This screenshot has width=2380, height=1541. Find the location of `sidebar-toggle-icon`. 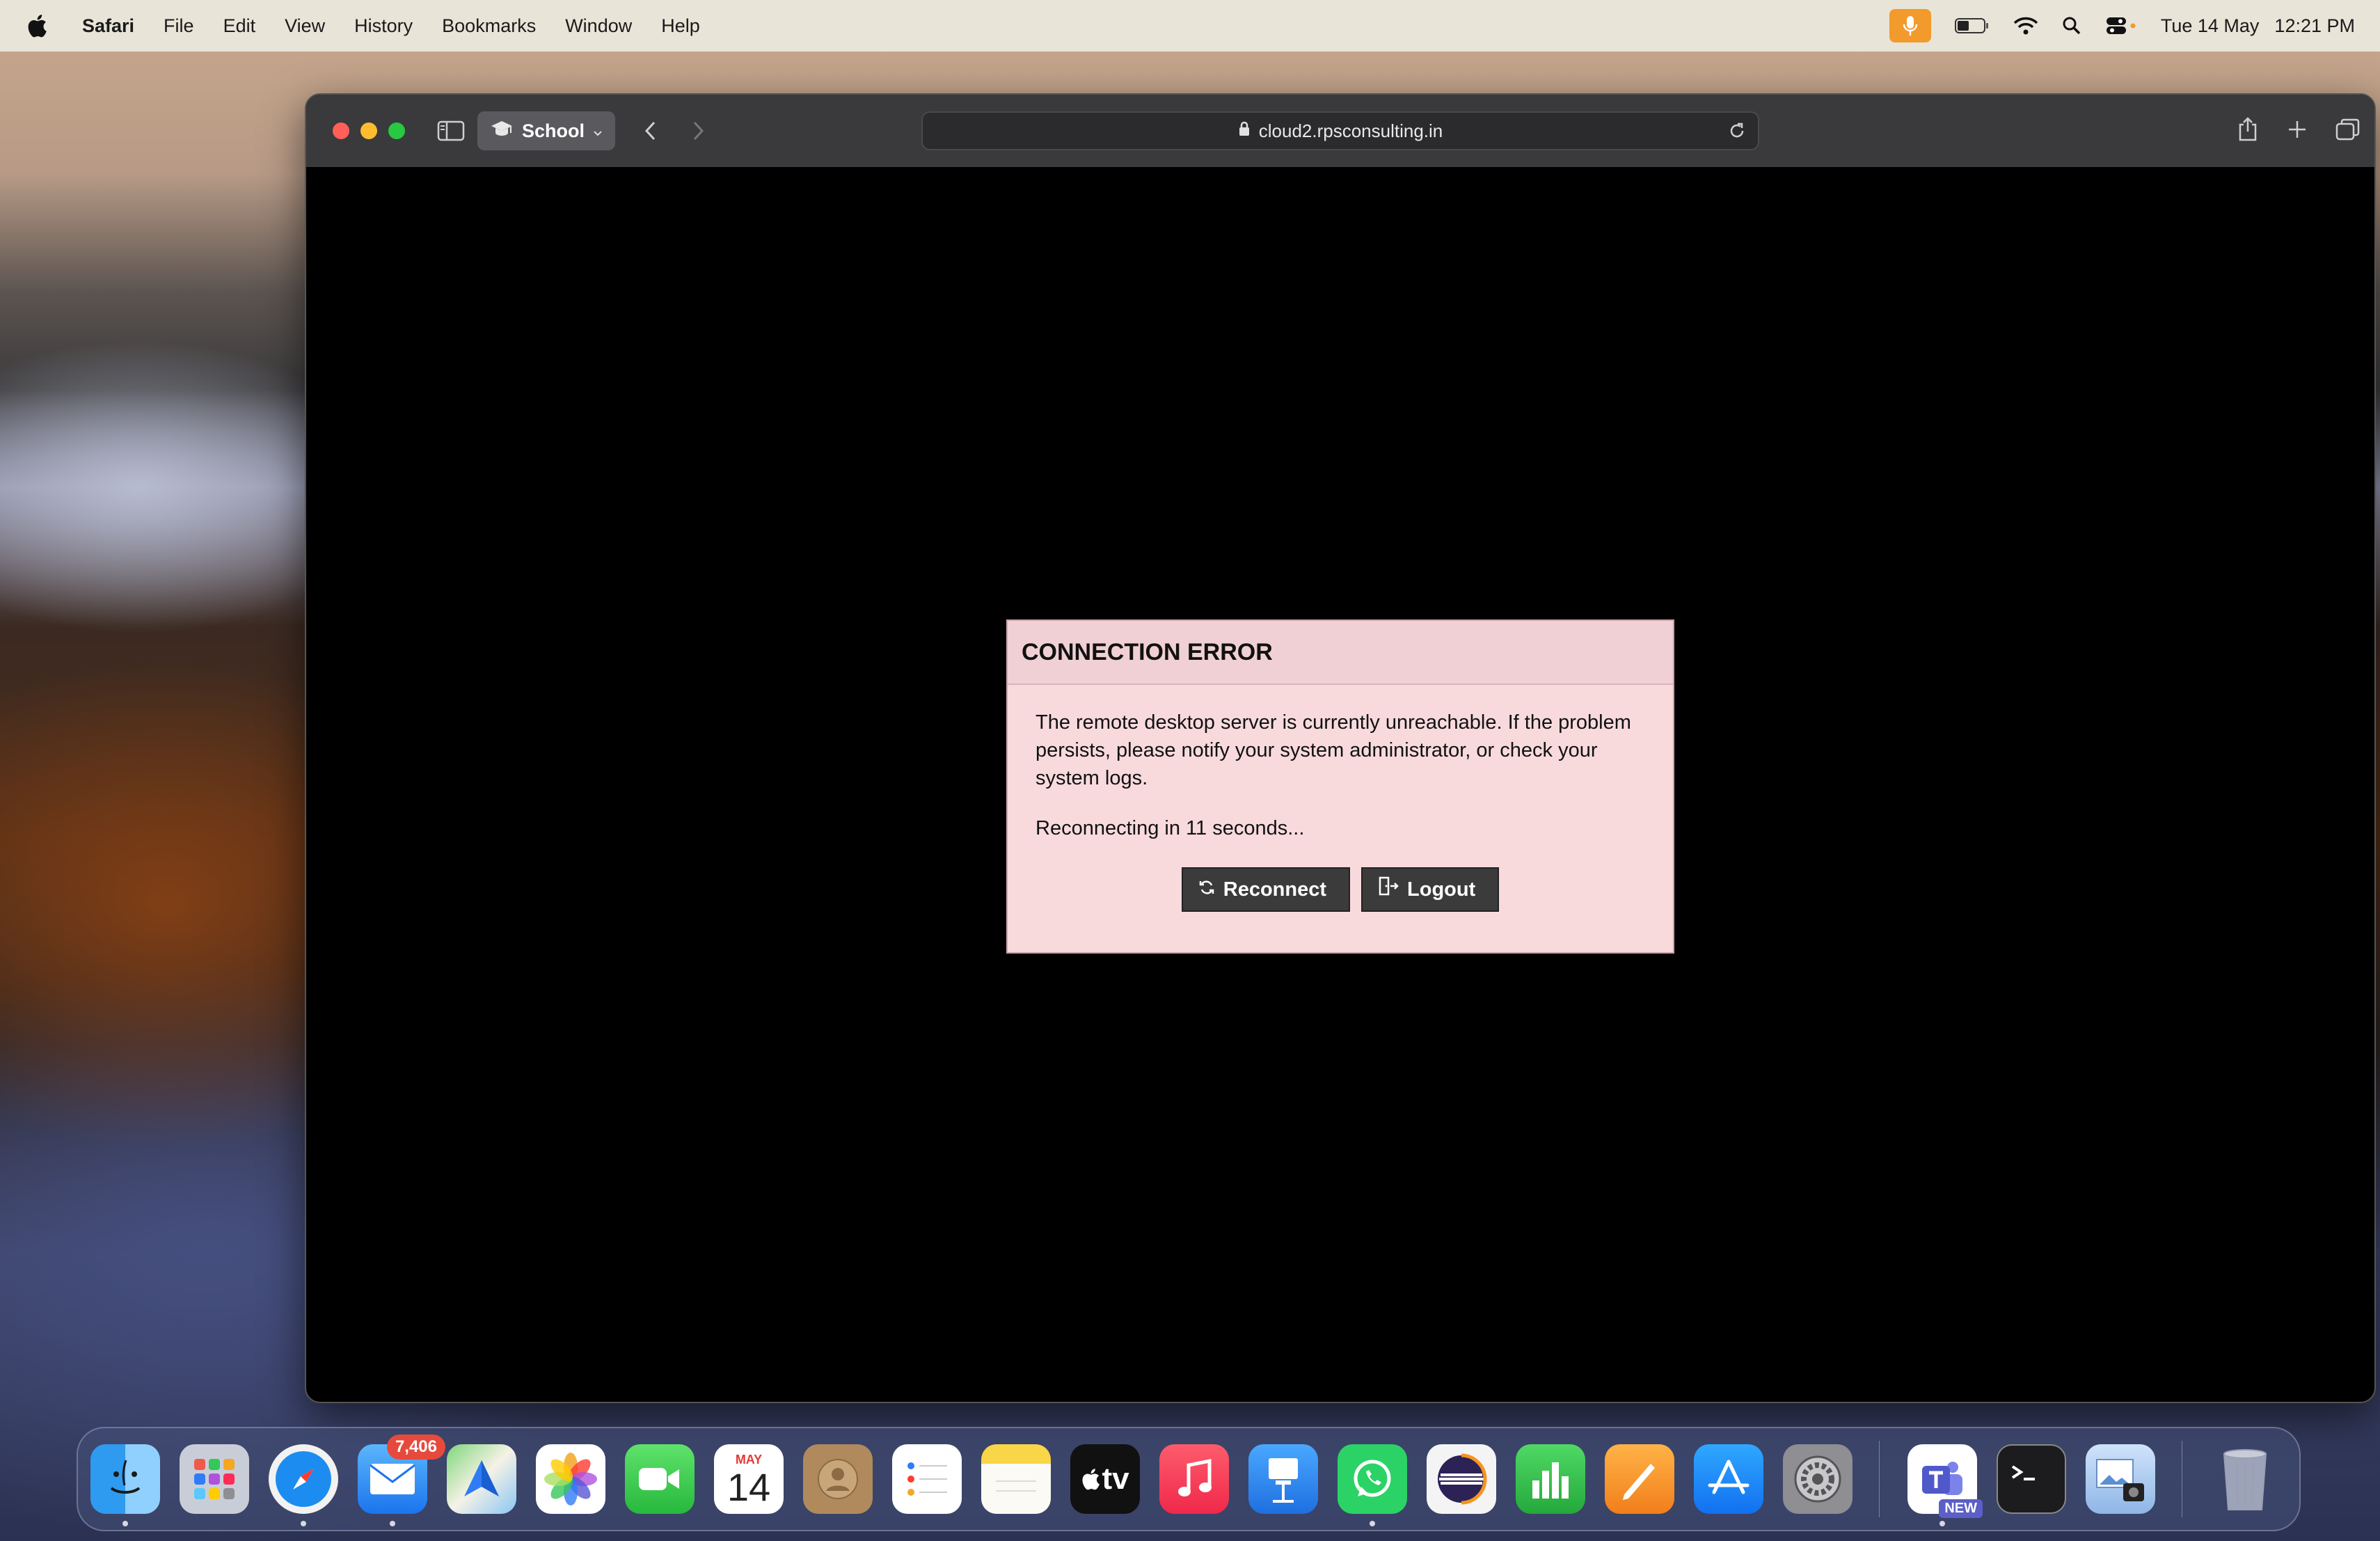

sidebar-toggle-icon is located at coordinates (451, 131).